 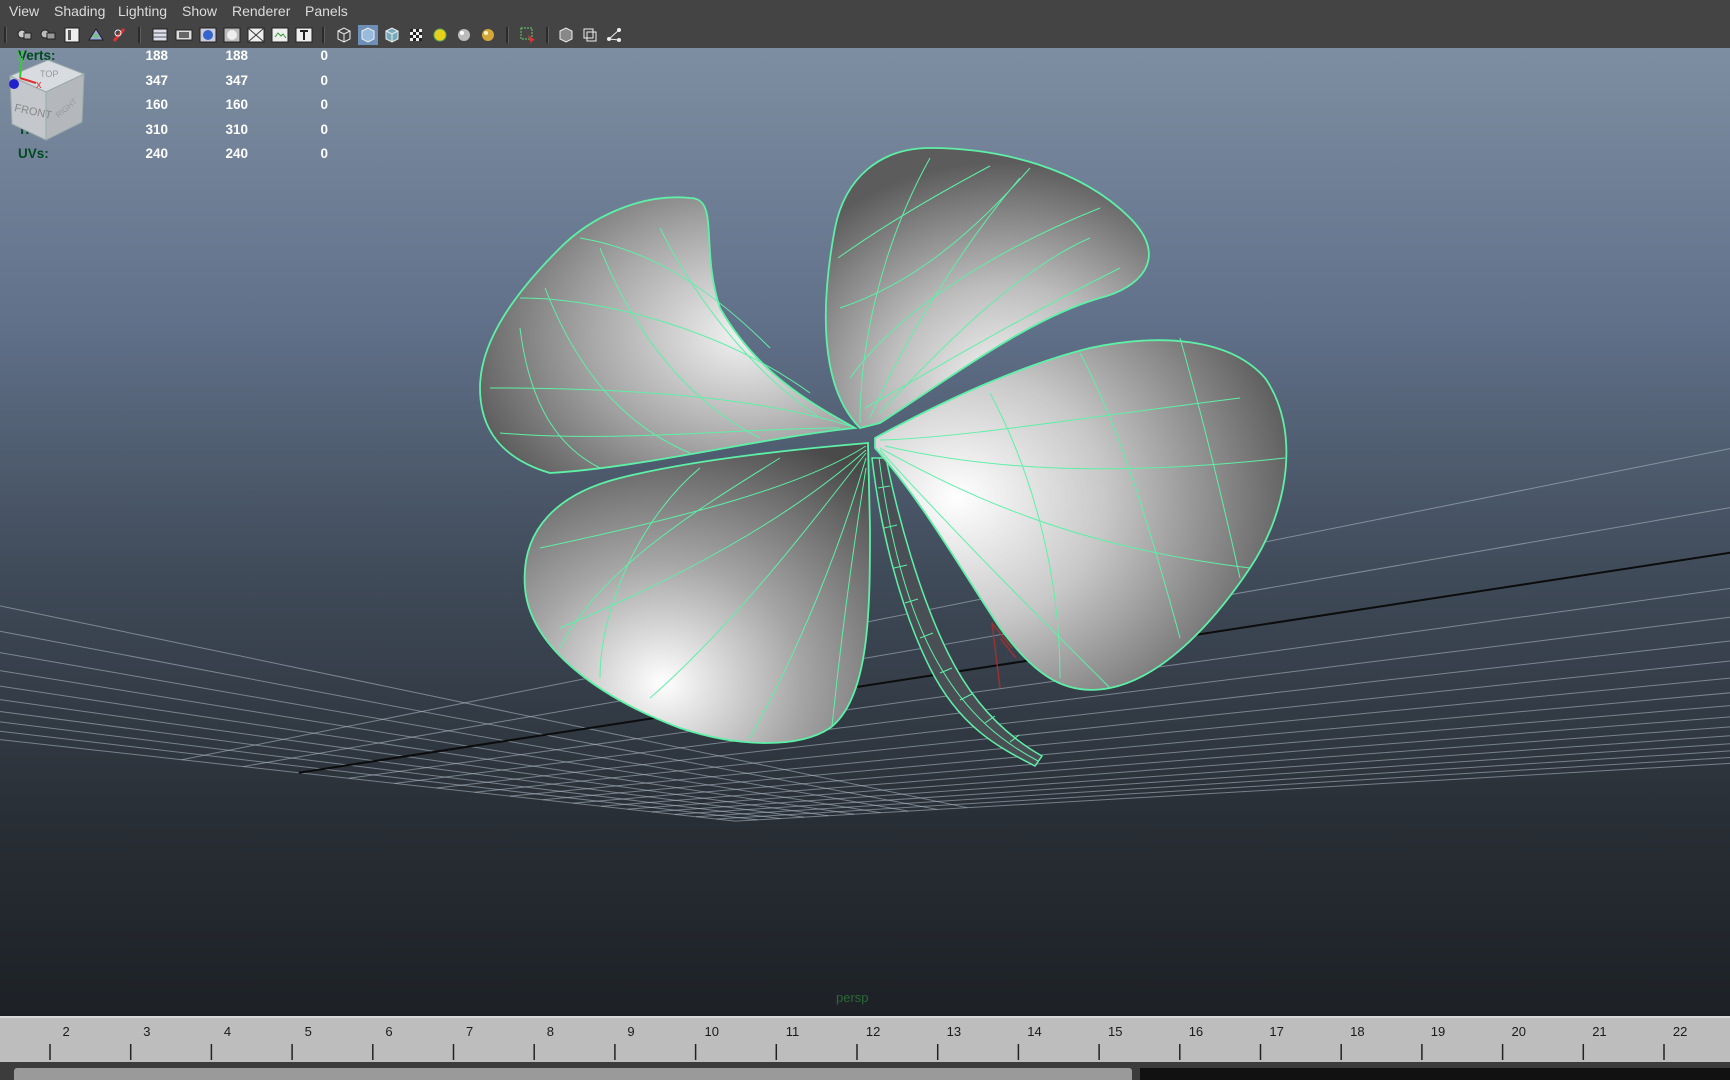 What do you see at coordinates (1680, 1031) in the screenshot?
I see `timeline-frame-label: 22` at bounding box center [1680, 1031].